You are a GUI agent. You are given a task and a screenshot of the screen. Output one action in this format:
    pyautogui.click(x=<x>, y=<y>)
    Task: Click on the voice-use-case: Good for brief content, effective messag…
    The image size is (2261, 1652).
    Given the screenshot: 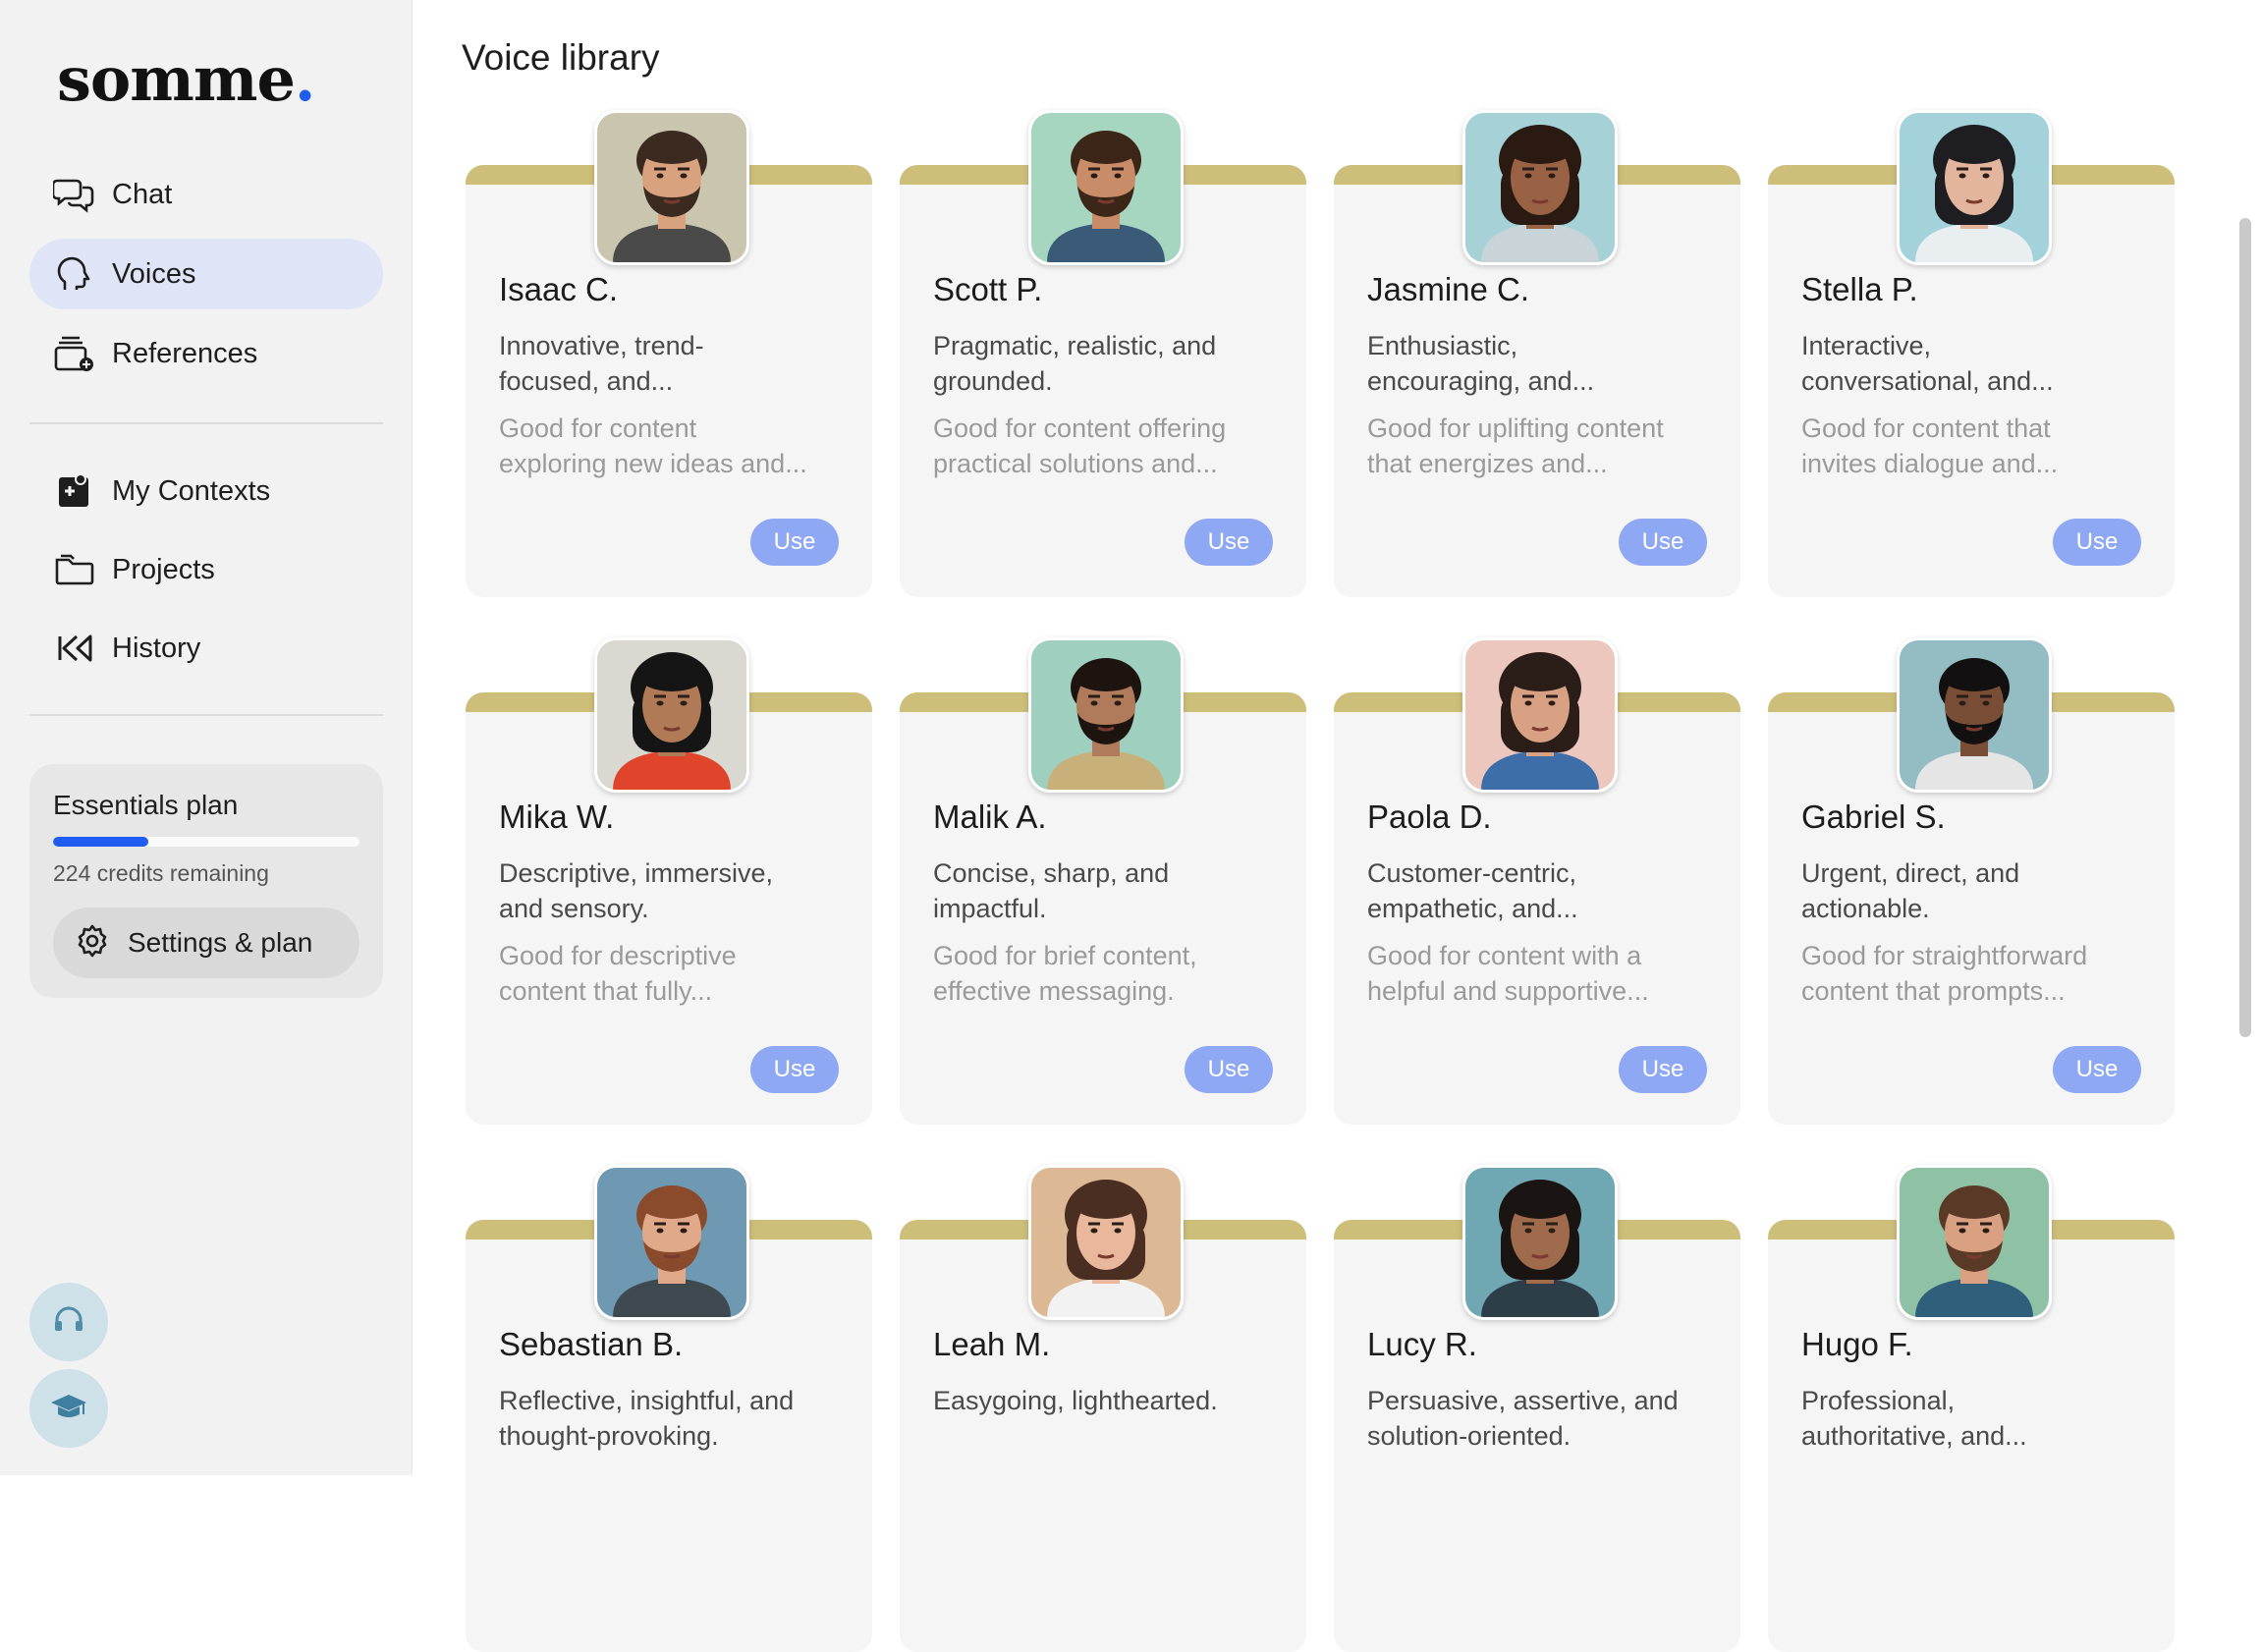 What is the action you would take?
    pyautogui.click(x=1065, y=974)
    